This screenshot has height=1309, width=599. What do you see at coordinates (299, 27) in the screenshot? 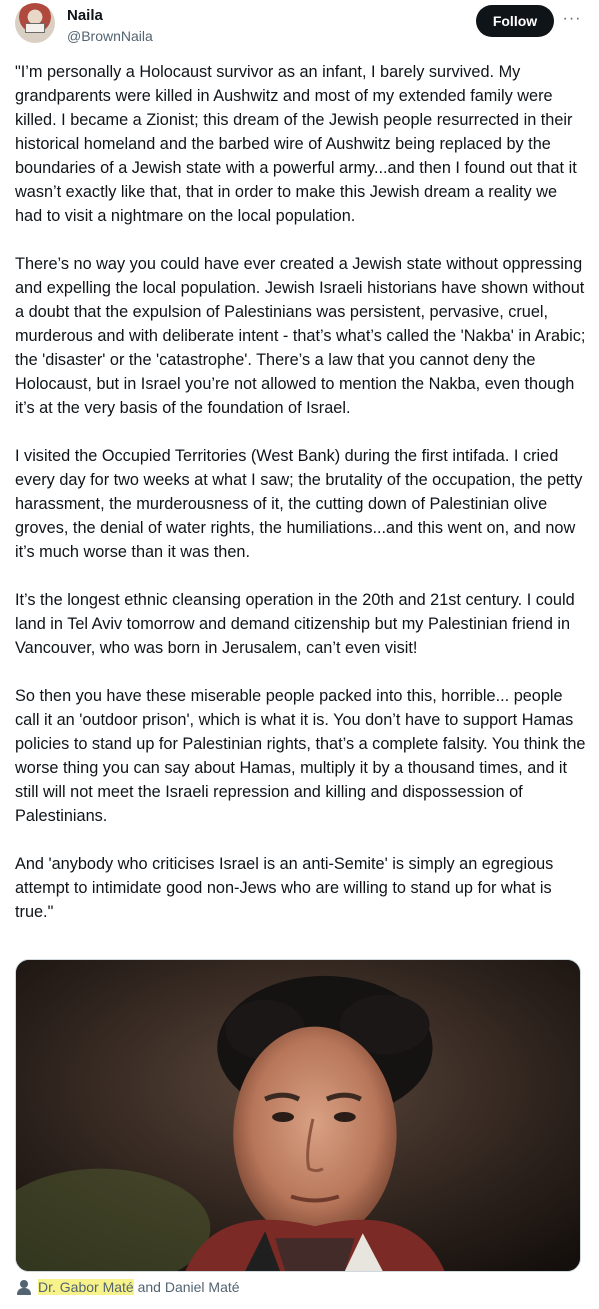
I see `tweet-header: Naila @BrownNaila Follow ···` at bounding box center [299, 27].